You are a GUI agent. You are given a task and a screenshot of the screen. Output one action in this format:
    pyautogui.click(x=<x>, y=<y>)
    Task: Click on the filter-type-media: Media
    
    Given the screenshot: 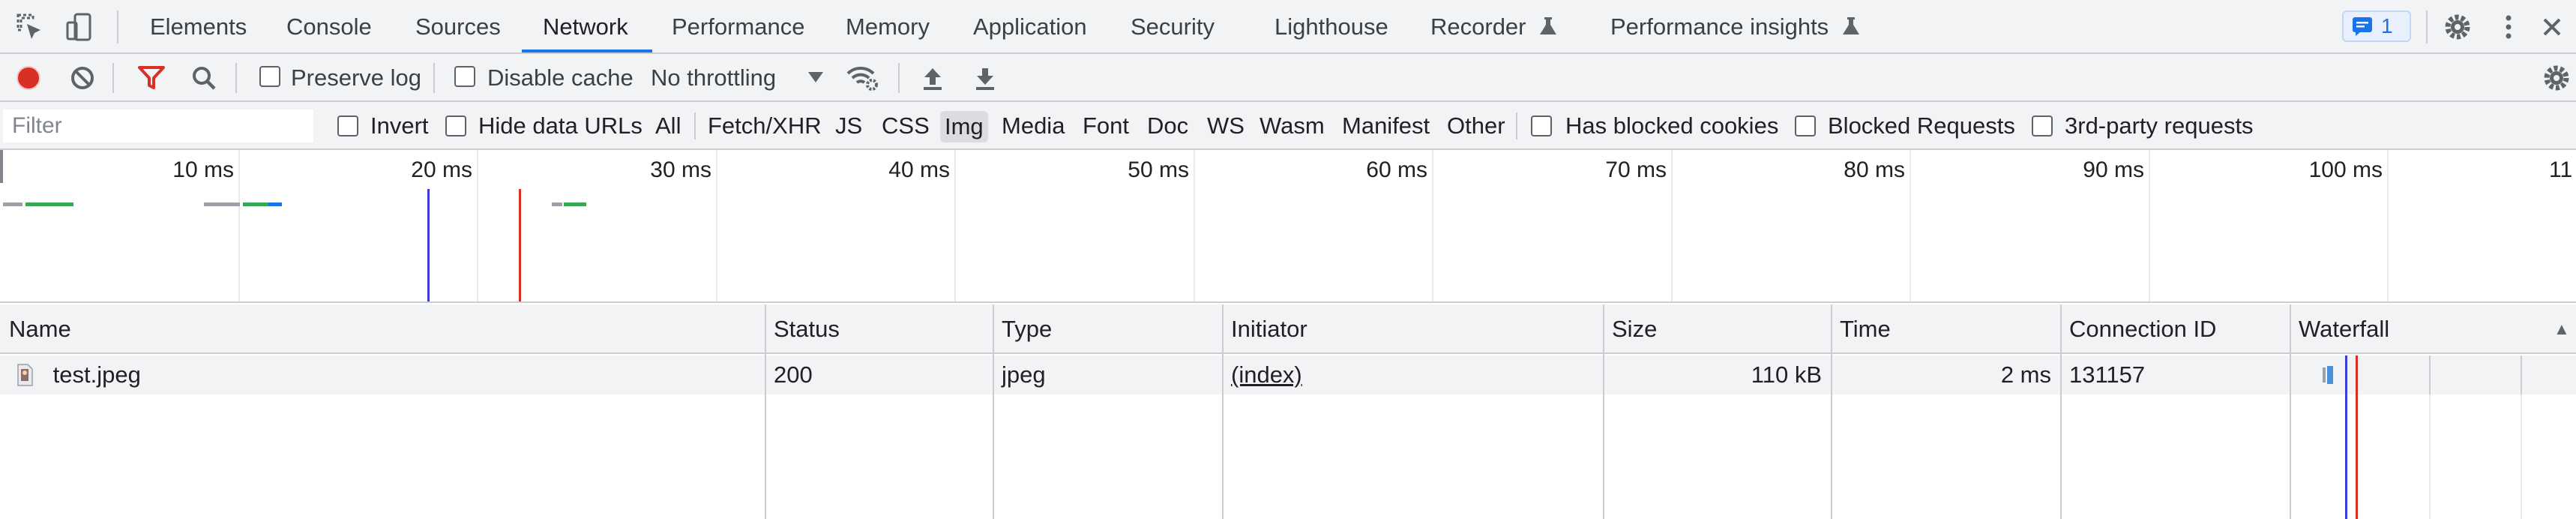 What is the action you would take?
    pyautogui.click(x=1033, y=126)
    